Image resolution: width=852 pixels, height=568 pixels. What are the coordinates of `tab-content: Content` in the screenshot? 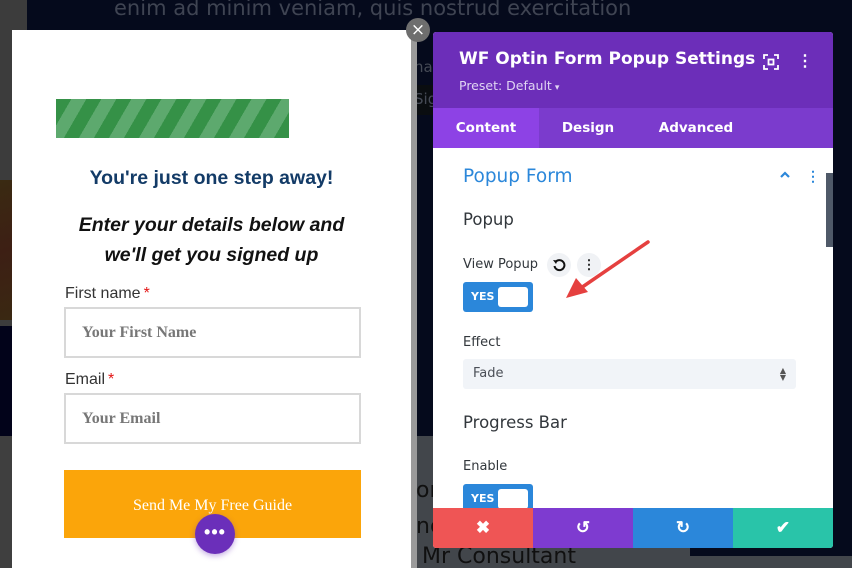 It's located at (486, 128).